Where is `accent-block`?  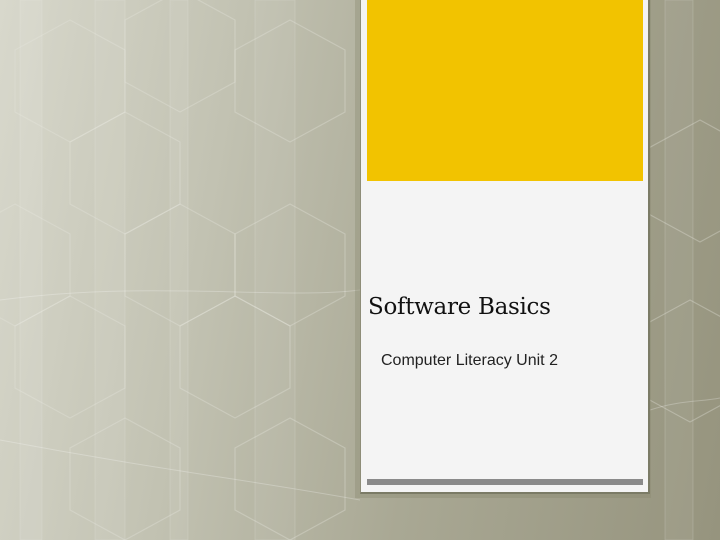
accent-block is located at coordinates (505, 90).